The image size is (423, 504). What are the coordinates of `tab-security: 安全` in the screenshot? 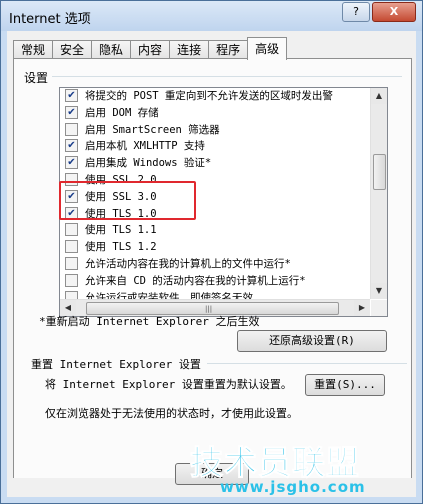 It's located at (72, 50).